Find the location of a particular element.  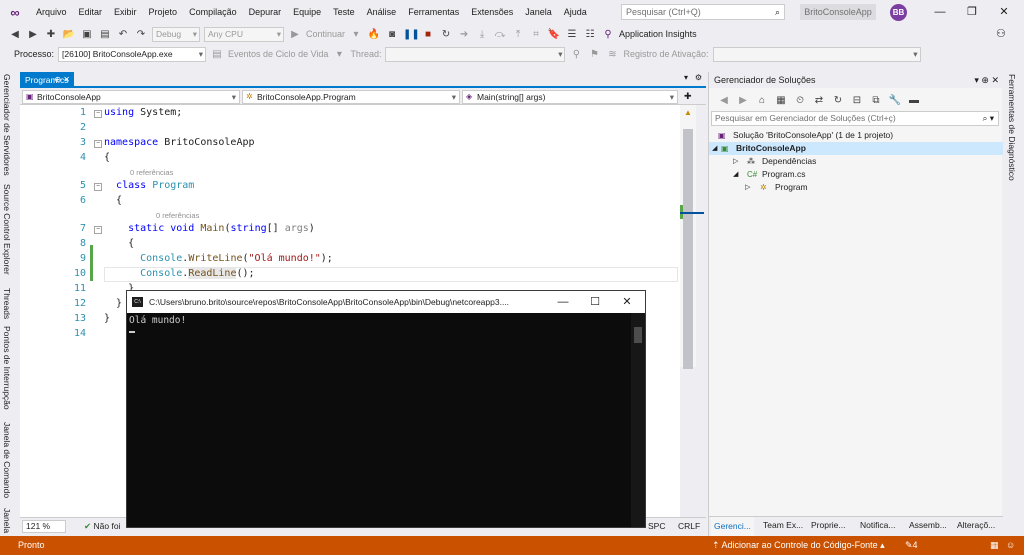

bookmark-icon: 🔖 is located at coordinates (554, 34).